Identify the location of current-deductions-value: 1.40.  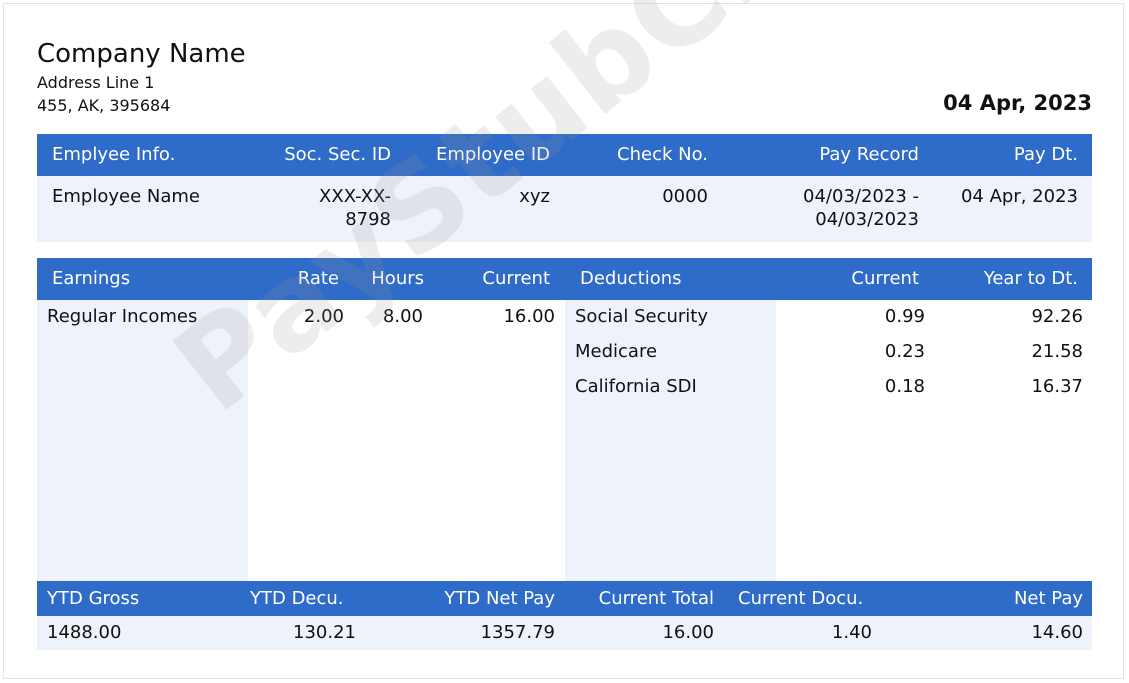
(851, 632).